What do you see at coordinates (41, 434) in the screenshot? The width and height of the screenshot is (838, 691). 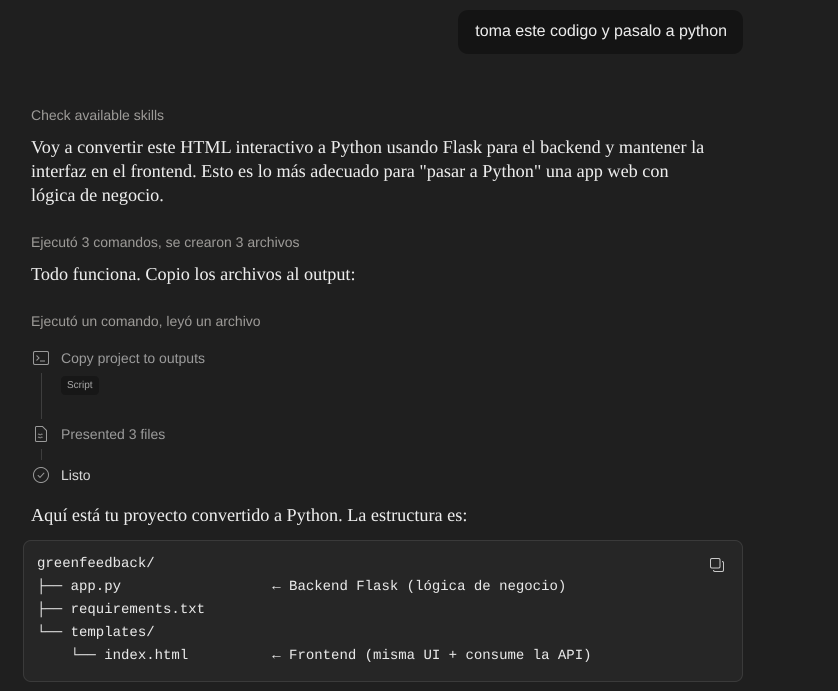 I see `file-icon` at bounding box center [41, 434].